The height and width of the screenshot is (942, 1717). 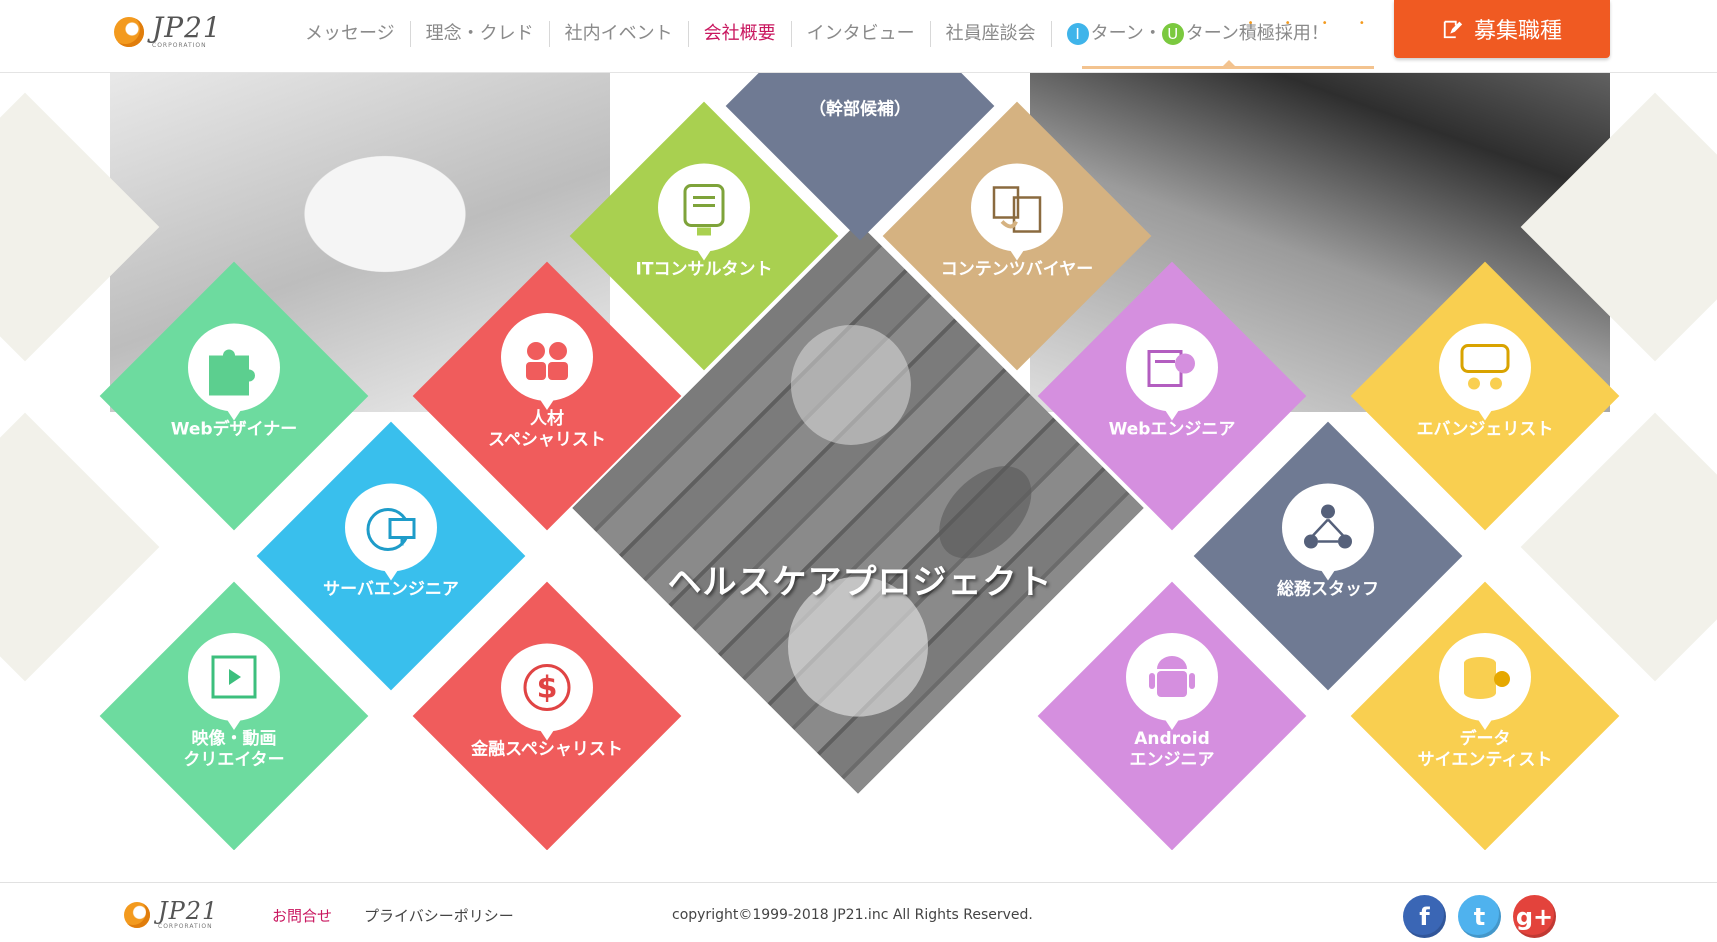 What do you see at coordinates (1517, 31) in the screenshot?
I see `recruit-button-label: 募集職種` at bounding box center [1517, 31].